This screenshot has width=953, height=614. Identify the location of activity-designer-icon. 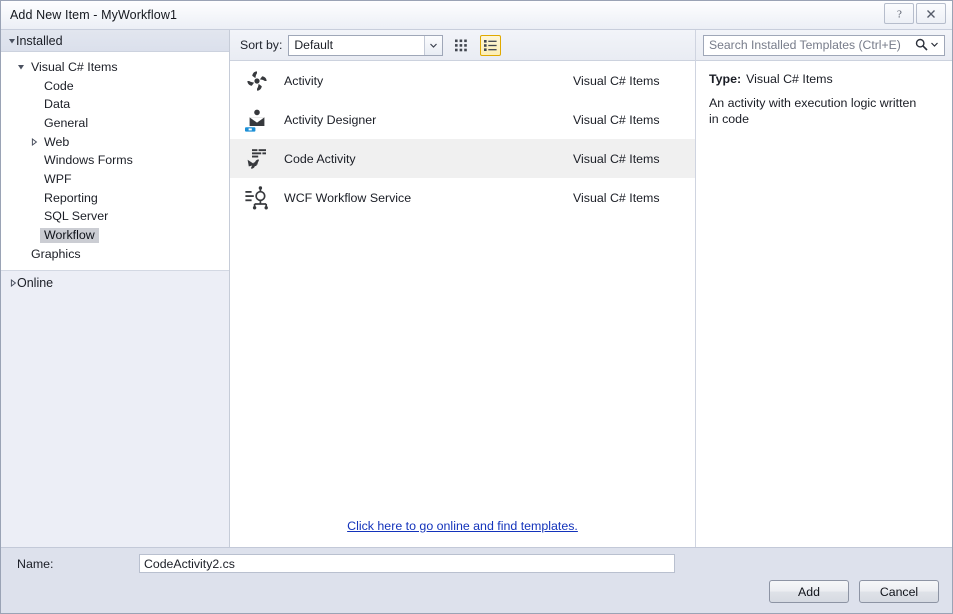
(255, 120).